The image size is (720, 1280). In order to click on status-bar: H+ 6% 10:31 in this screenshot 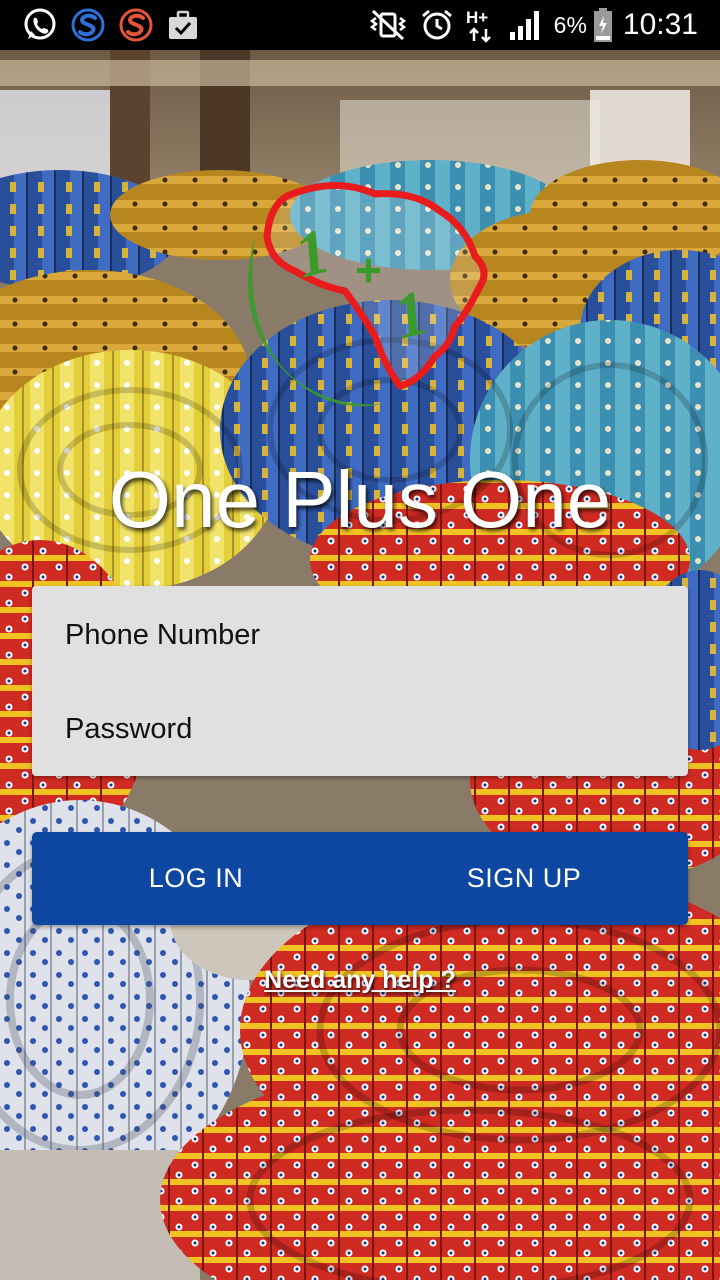, I will do `click(360, 25)`.